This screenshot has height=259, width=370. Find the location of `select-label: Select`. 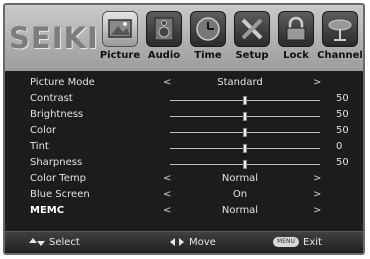

select-label: Select is located at coordinates (64, 242).